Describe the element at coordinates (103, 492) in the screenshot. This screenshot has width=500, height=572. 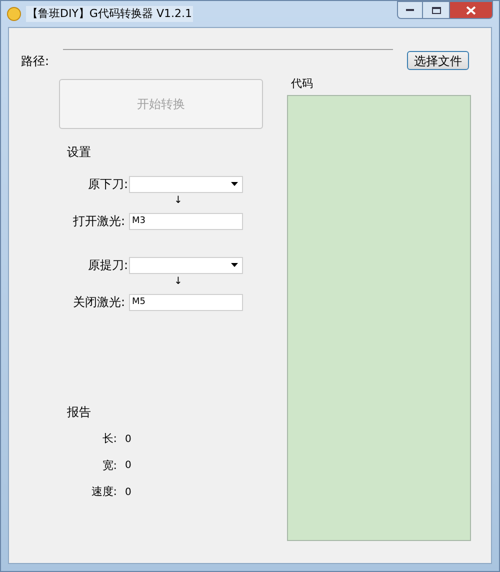
I see `report-label: 速度:` at that location.